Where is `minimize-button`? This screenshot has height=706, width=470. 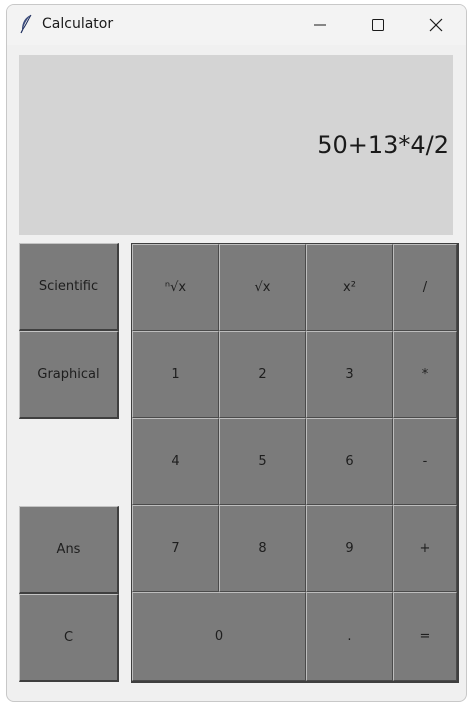 minimize-button is located at coordinates (320, 25).